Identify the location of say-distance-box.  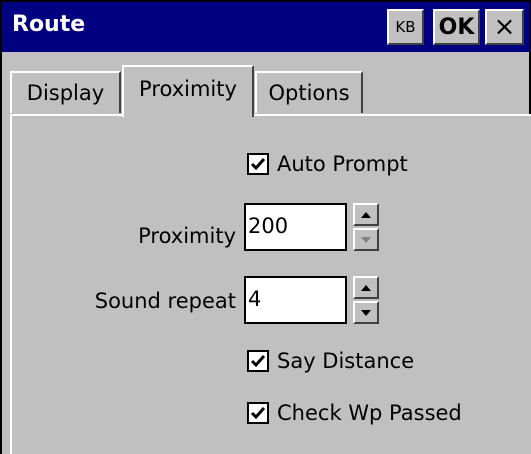
(258, 361).